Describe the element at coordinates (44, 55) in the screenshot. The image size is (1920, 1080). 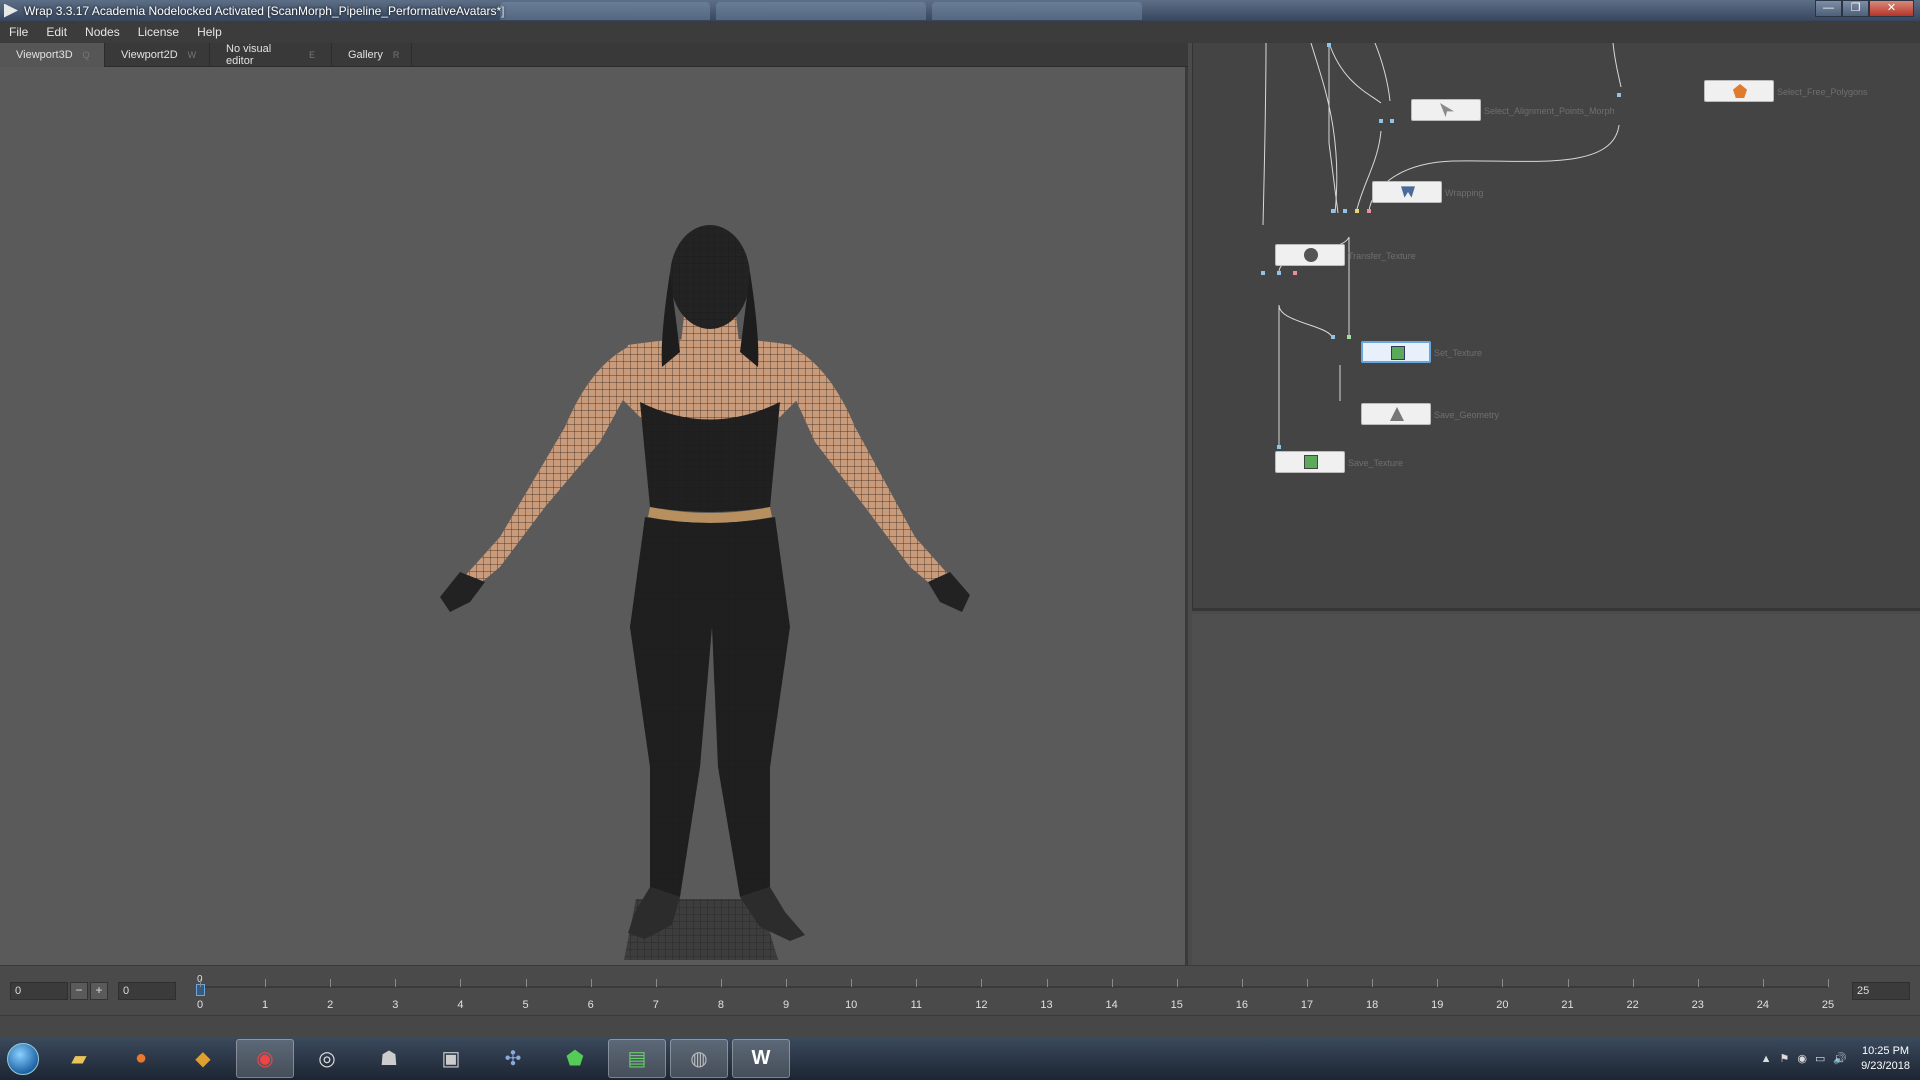
I see `tab-label: Viewport3D` at that location.